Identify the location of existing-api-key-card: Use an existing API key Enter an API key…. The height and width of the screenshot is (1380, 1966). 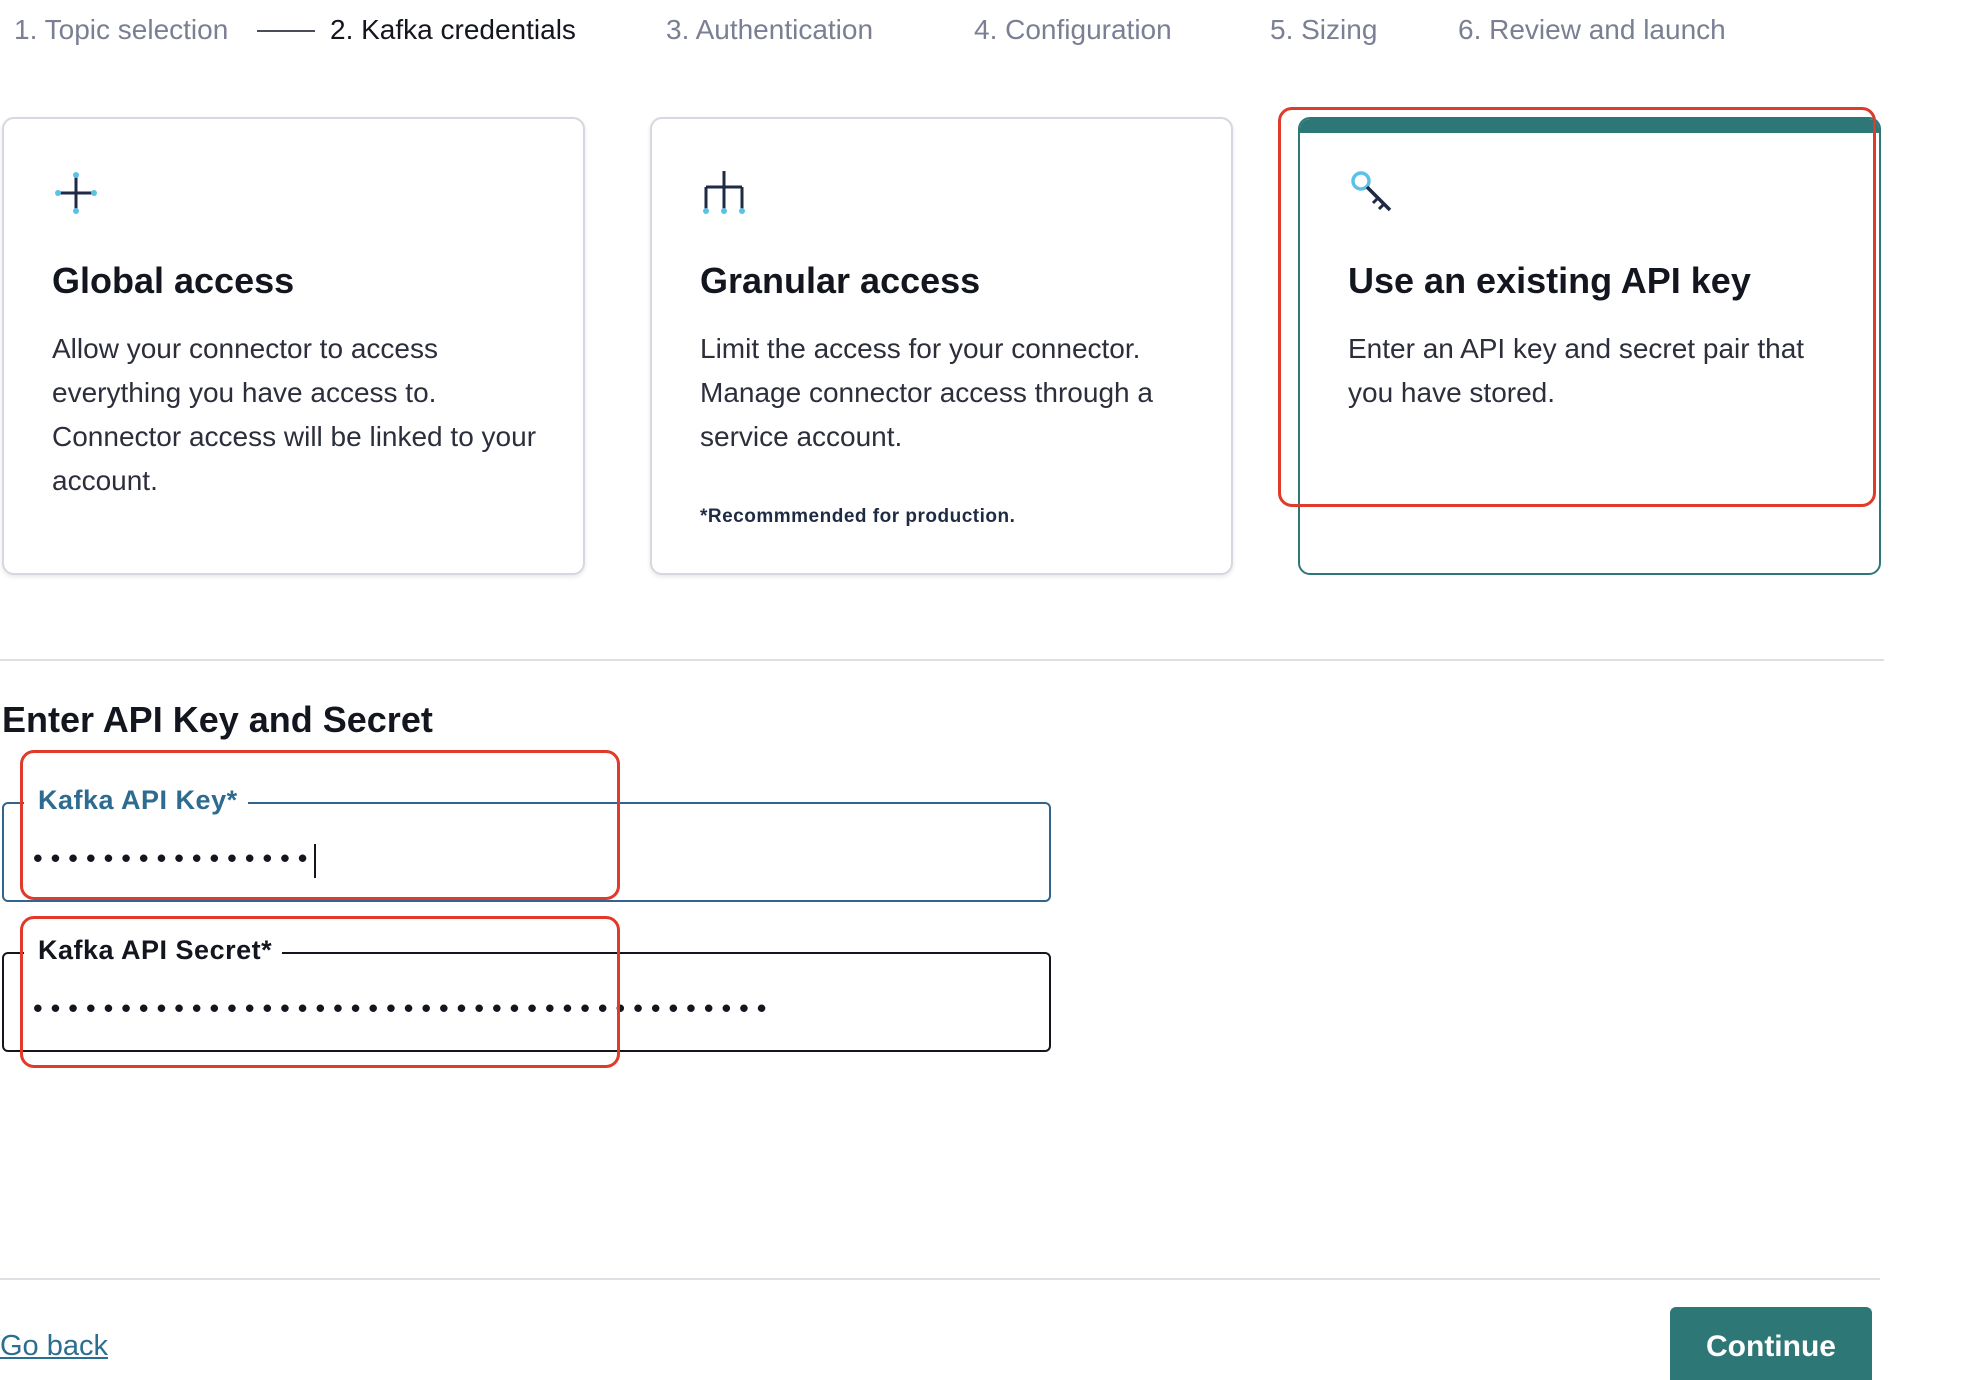
(1589, 346).